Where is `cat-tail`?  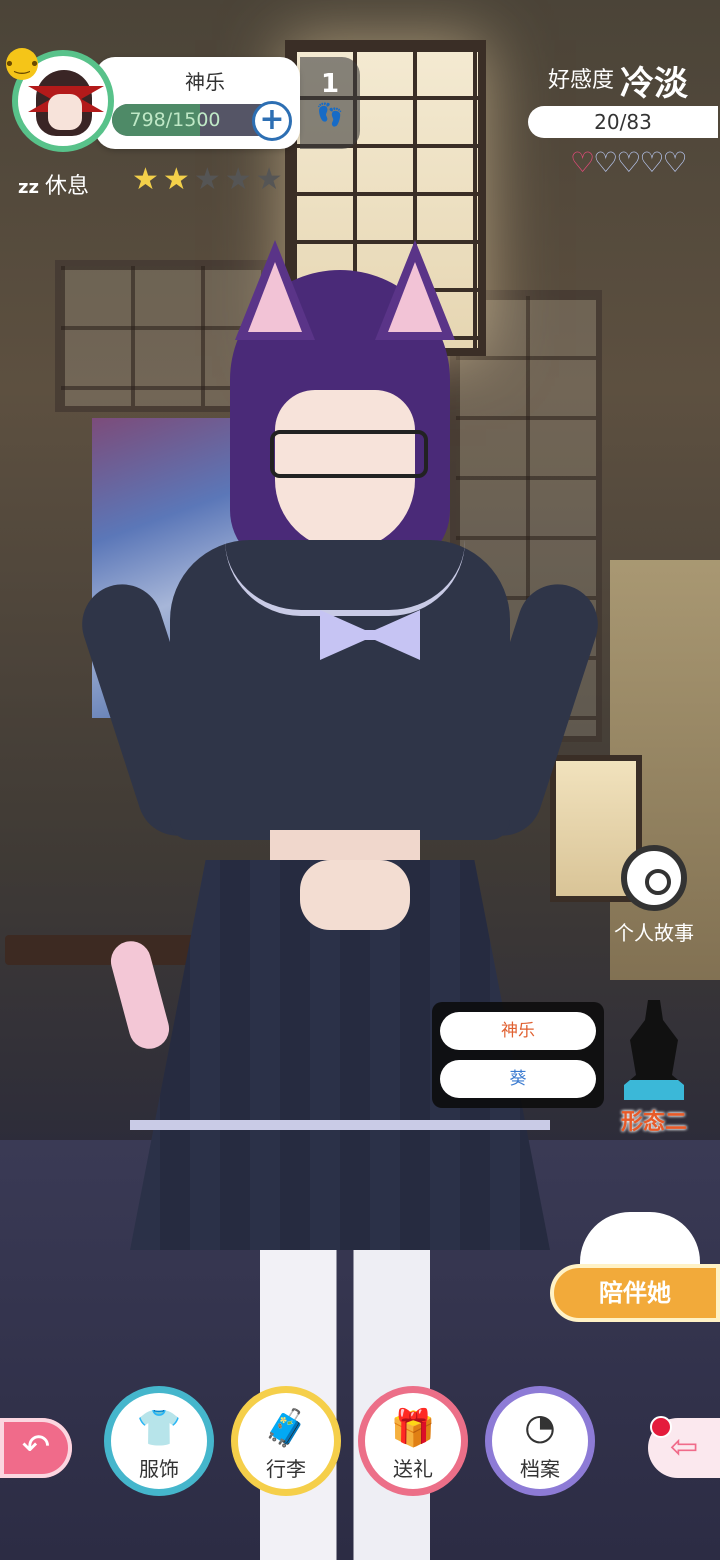
cat-tail is located at coordinates (140, 995).